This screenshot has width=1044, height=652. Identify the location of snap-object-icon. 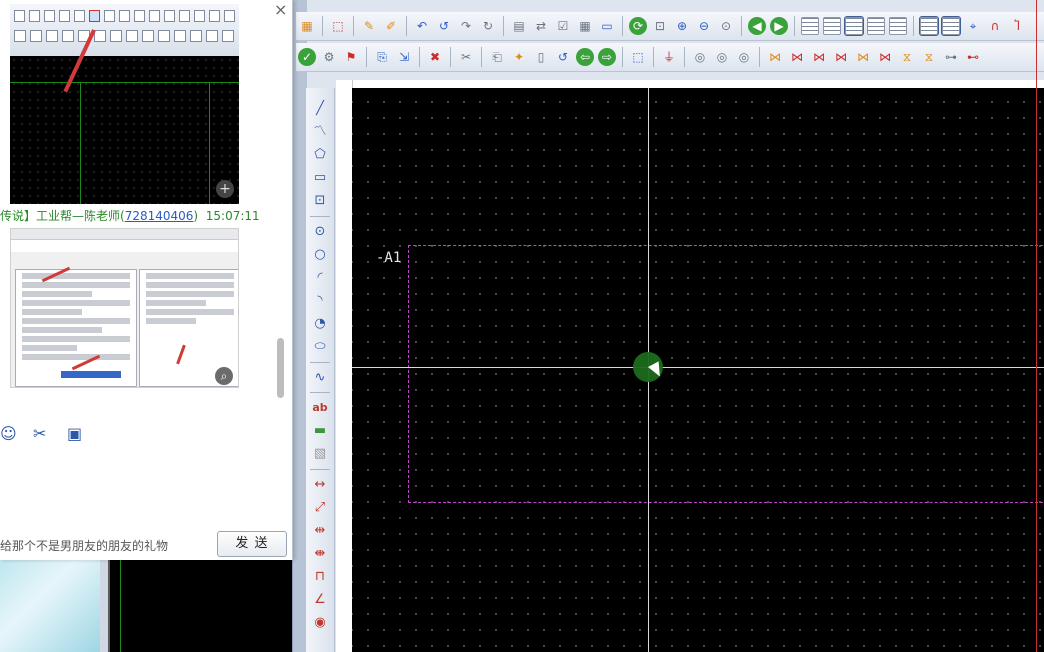
(951, 26).